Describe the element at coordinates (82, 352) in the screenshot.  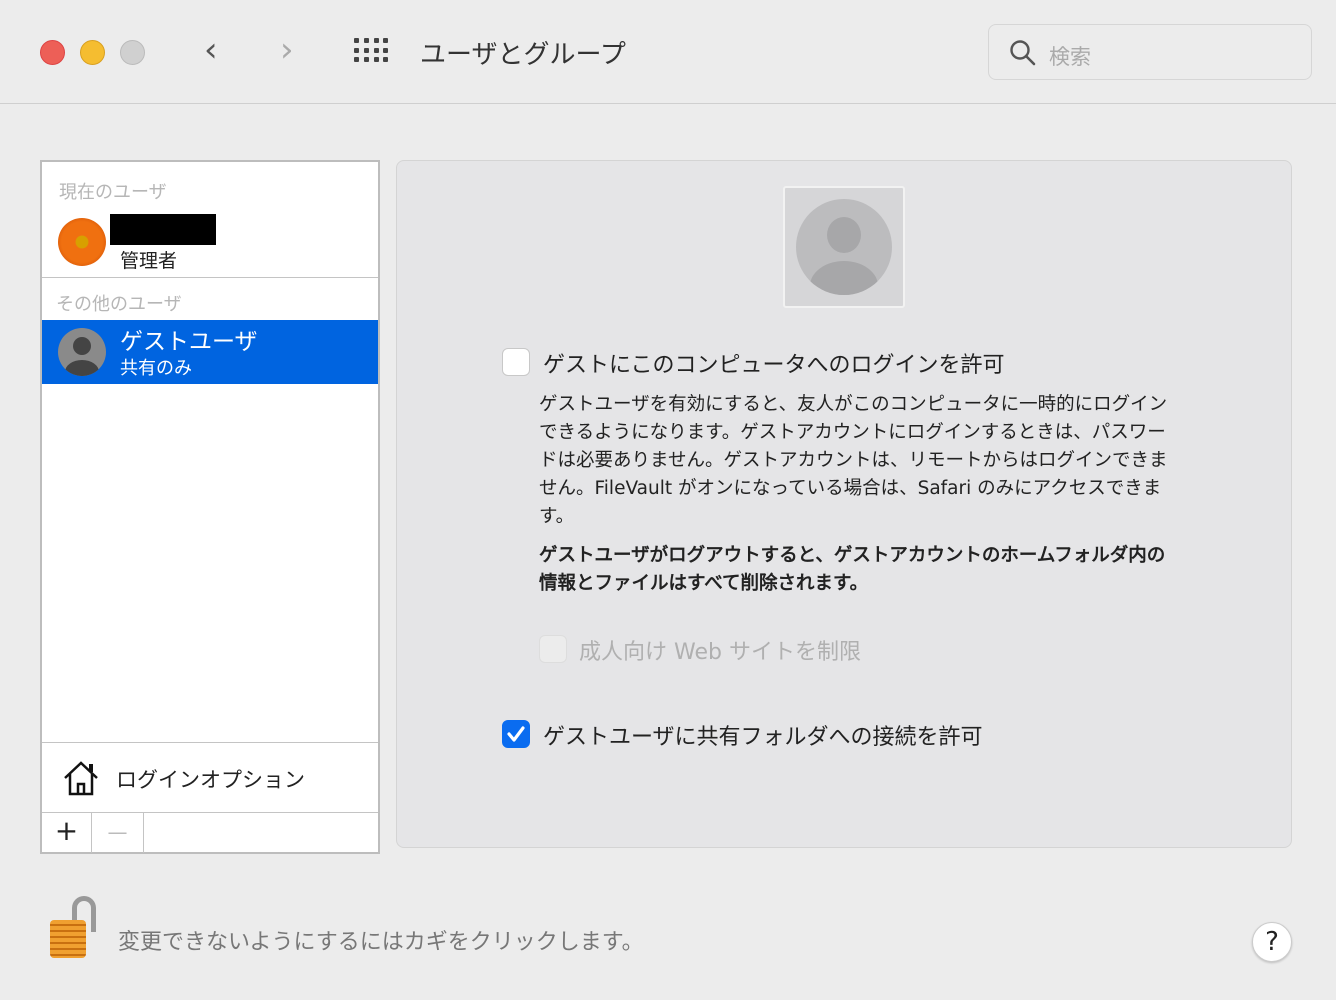
I see `guest-avatar` at that location.